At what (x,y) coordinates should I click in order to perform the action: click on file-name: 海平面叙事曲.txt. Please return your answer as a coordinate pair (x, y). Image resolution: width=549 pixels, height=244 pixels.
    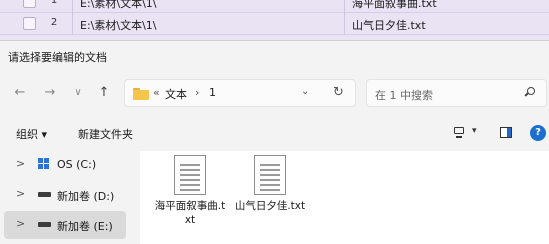
    Looking at the image, I should click on (190, 213).